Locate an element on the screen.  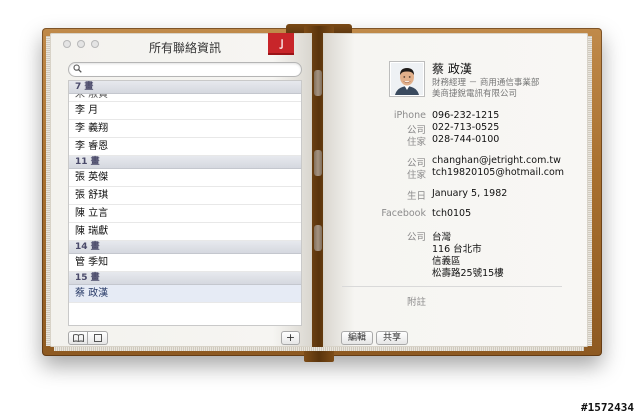
contact-row: 宋 淑貞 is located at coordinates (185, 98).